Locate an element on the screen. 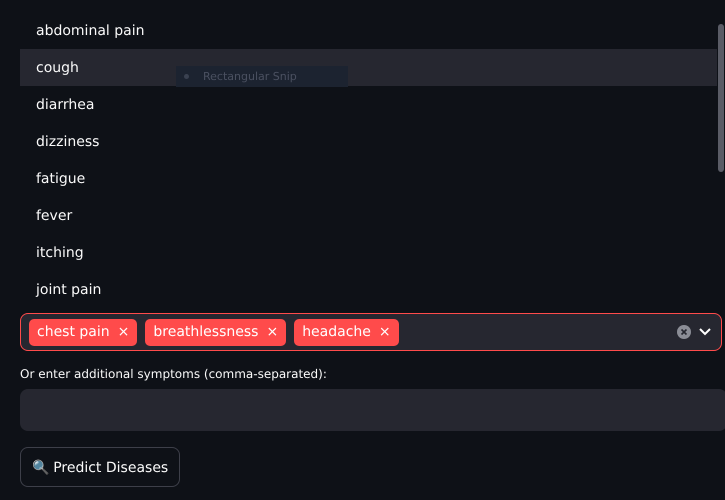 Image resolution: width=725 pixels, height=500 pixels. field-label: Or enter additional symptoms (comma-separated): is located at coordinates (174, 374).